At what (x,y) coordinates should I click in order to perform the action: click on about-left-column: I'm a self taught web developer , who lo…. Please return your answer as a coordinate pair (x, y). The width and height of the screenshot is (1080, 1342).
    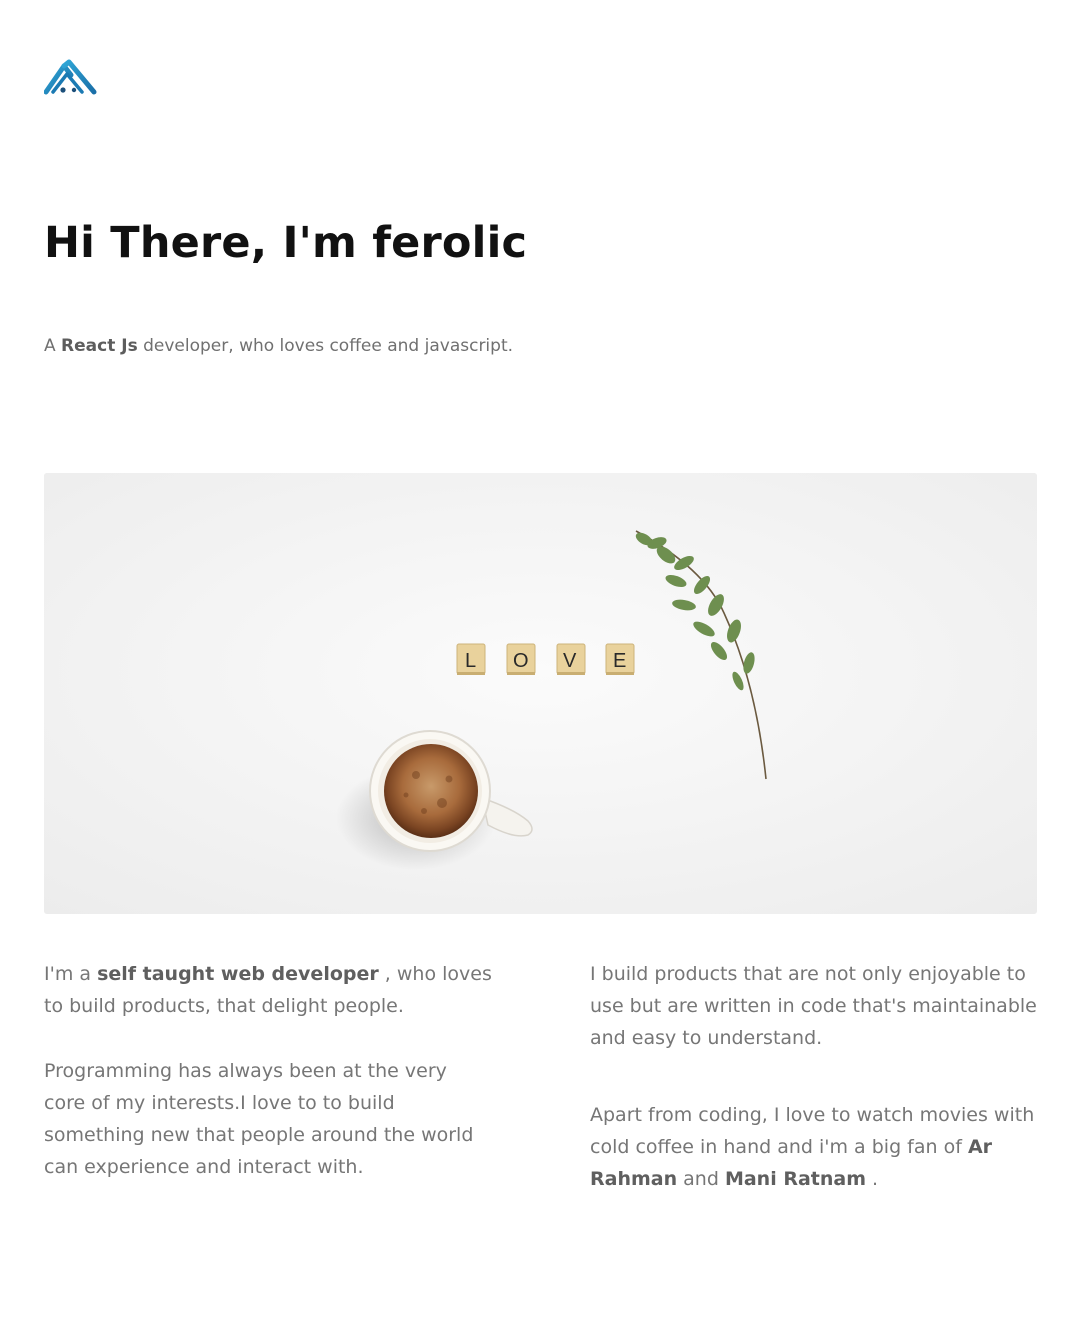
    Looking at the image, I should click on (269, 1070).